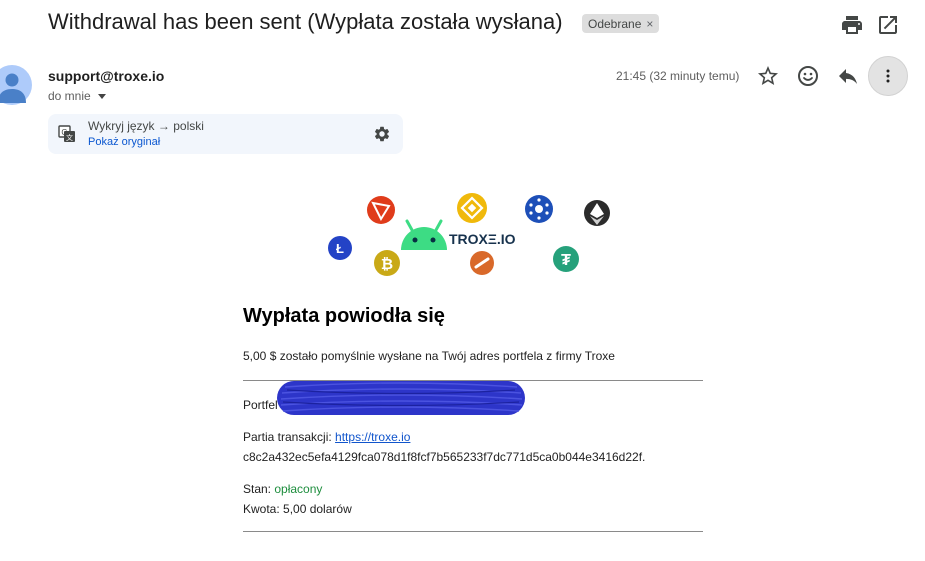 This screenshot has width=925, height=561. I want to click on tether-coin-icon: ₮, so click(566, 259).